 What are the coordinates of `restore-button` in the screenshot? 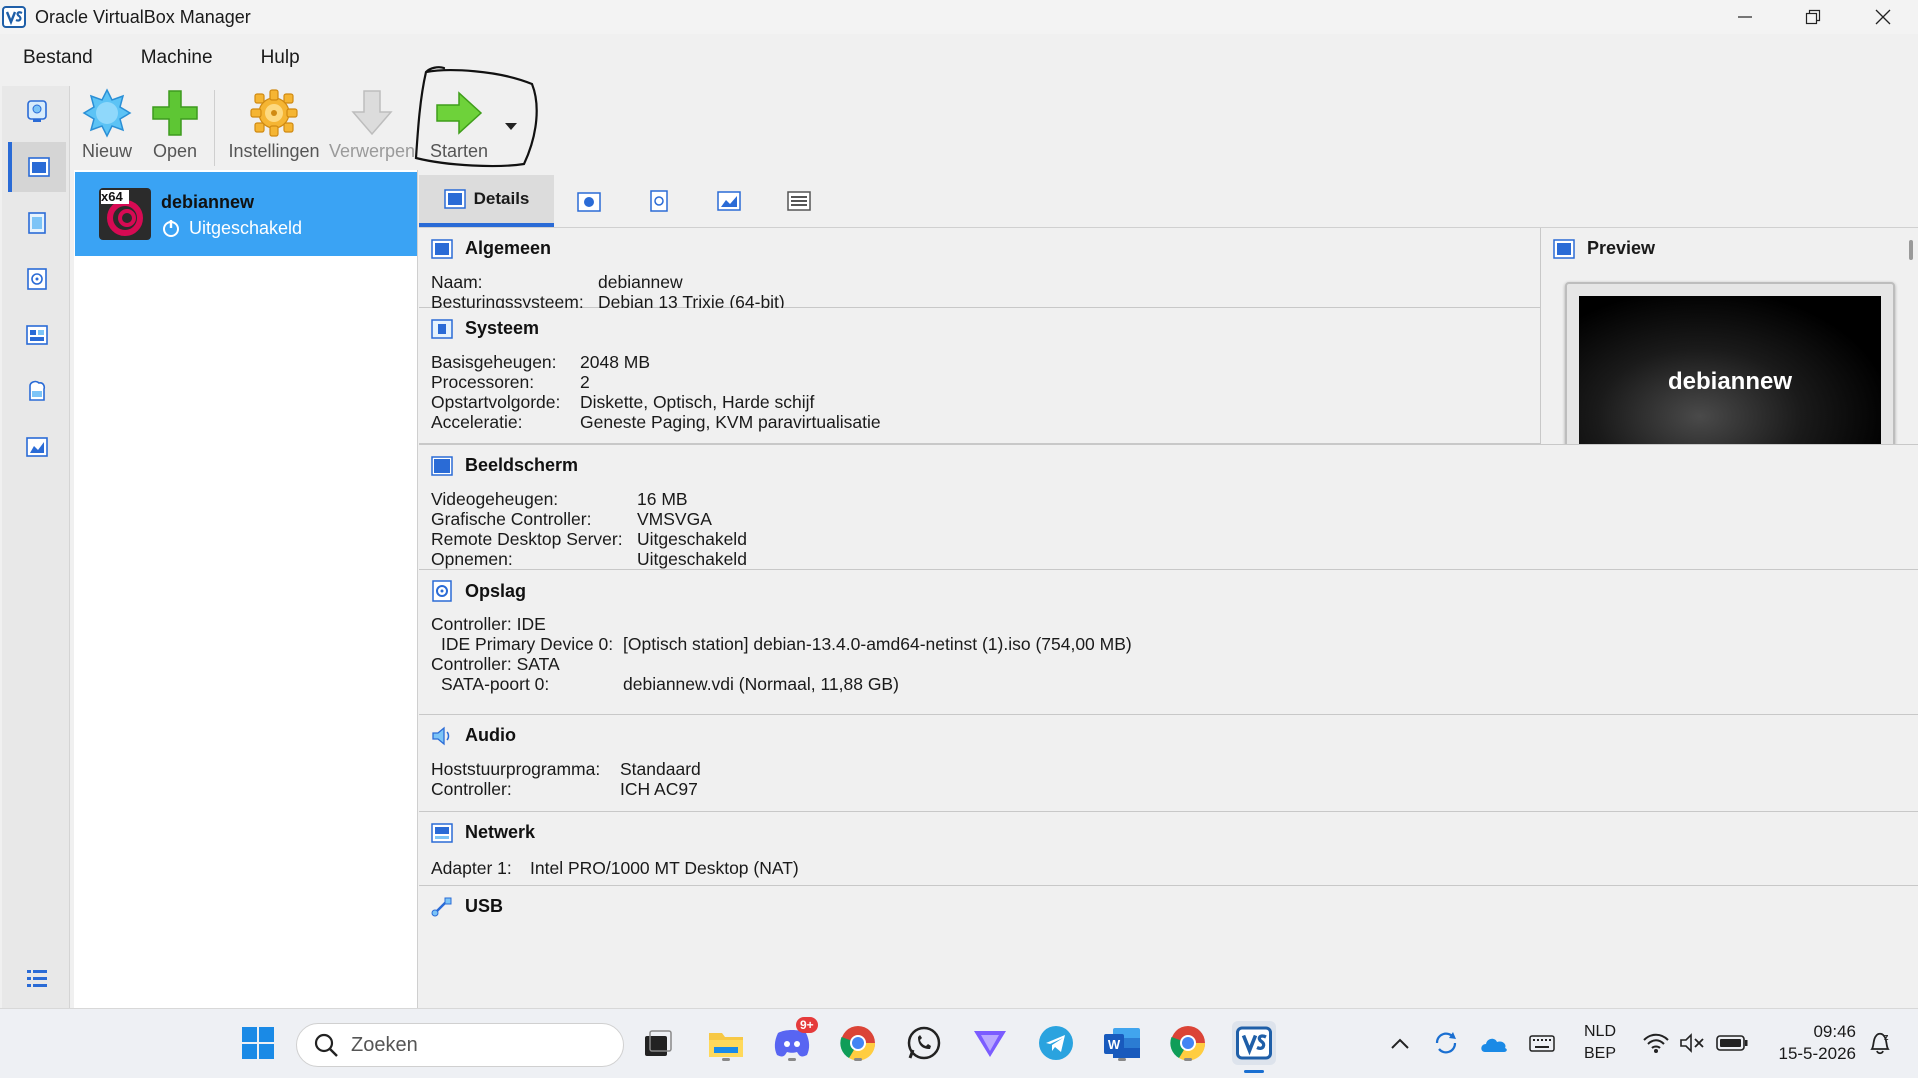 It's located at (1813, 17).